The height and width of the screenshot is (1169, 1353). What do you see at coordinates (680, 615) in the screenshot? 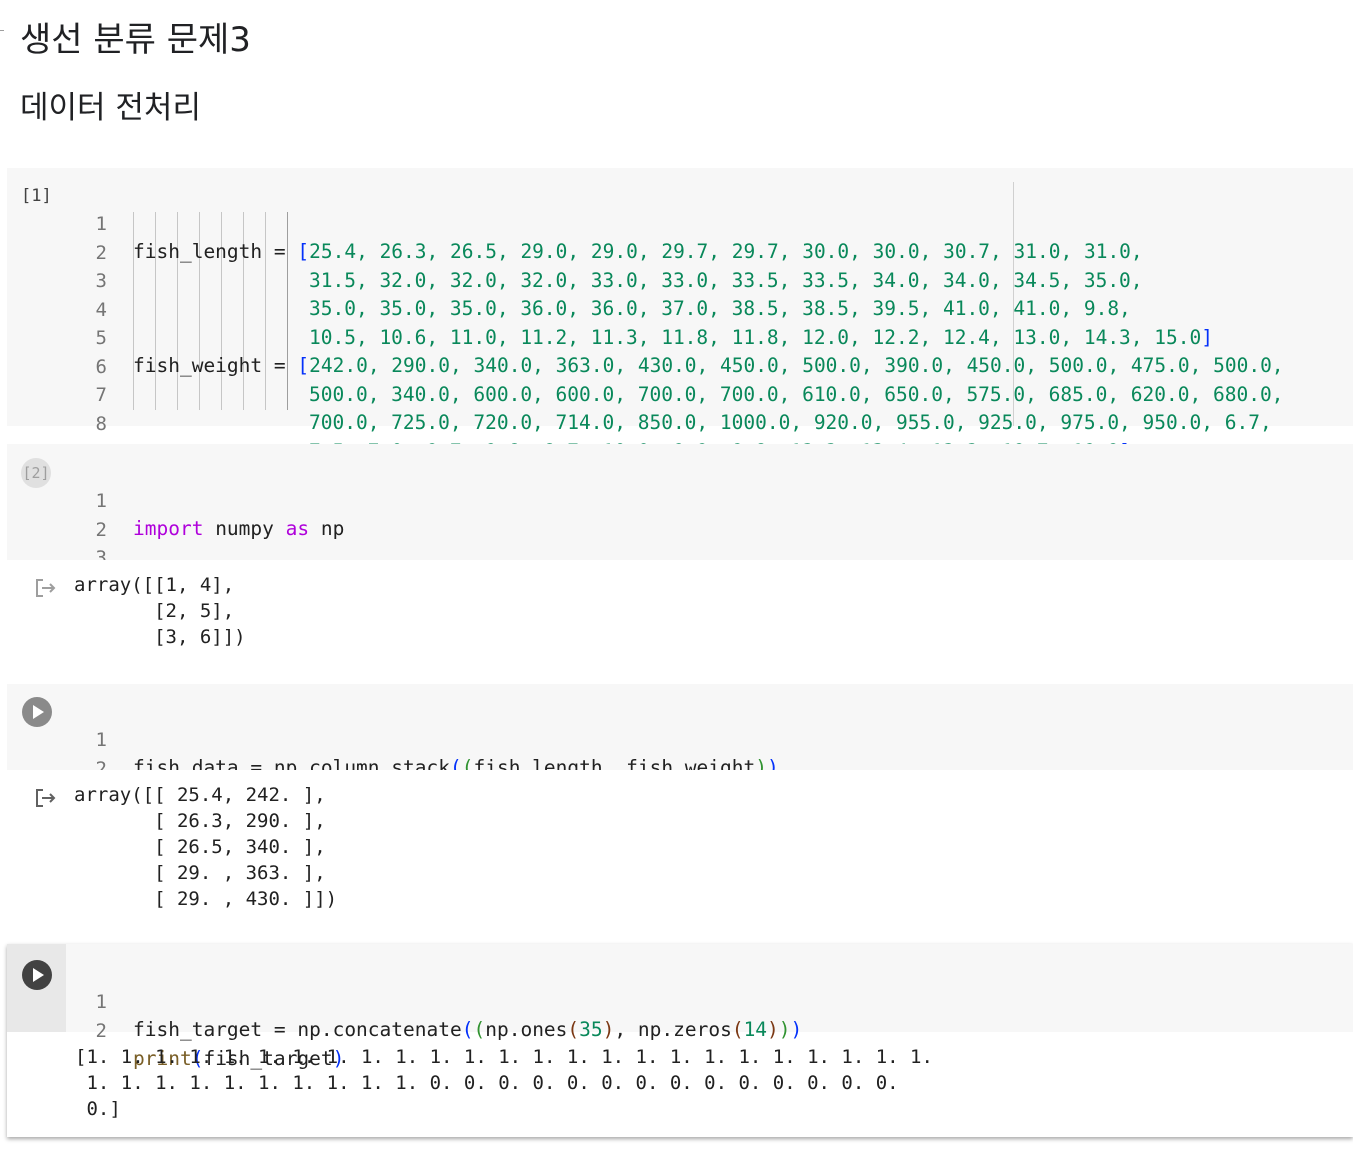
I see `output-area-2: array([[1, 4], [2, 5], [3, 6]])` at bounding box center [680, 615].